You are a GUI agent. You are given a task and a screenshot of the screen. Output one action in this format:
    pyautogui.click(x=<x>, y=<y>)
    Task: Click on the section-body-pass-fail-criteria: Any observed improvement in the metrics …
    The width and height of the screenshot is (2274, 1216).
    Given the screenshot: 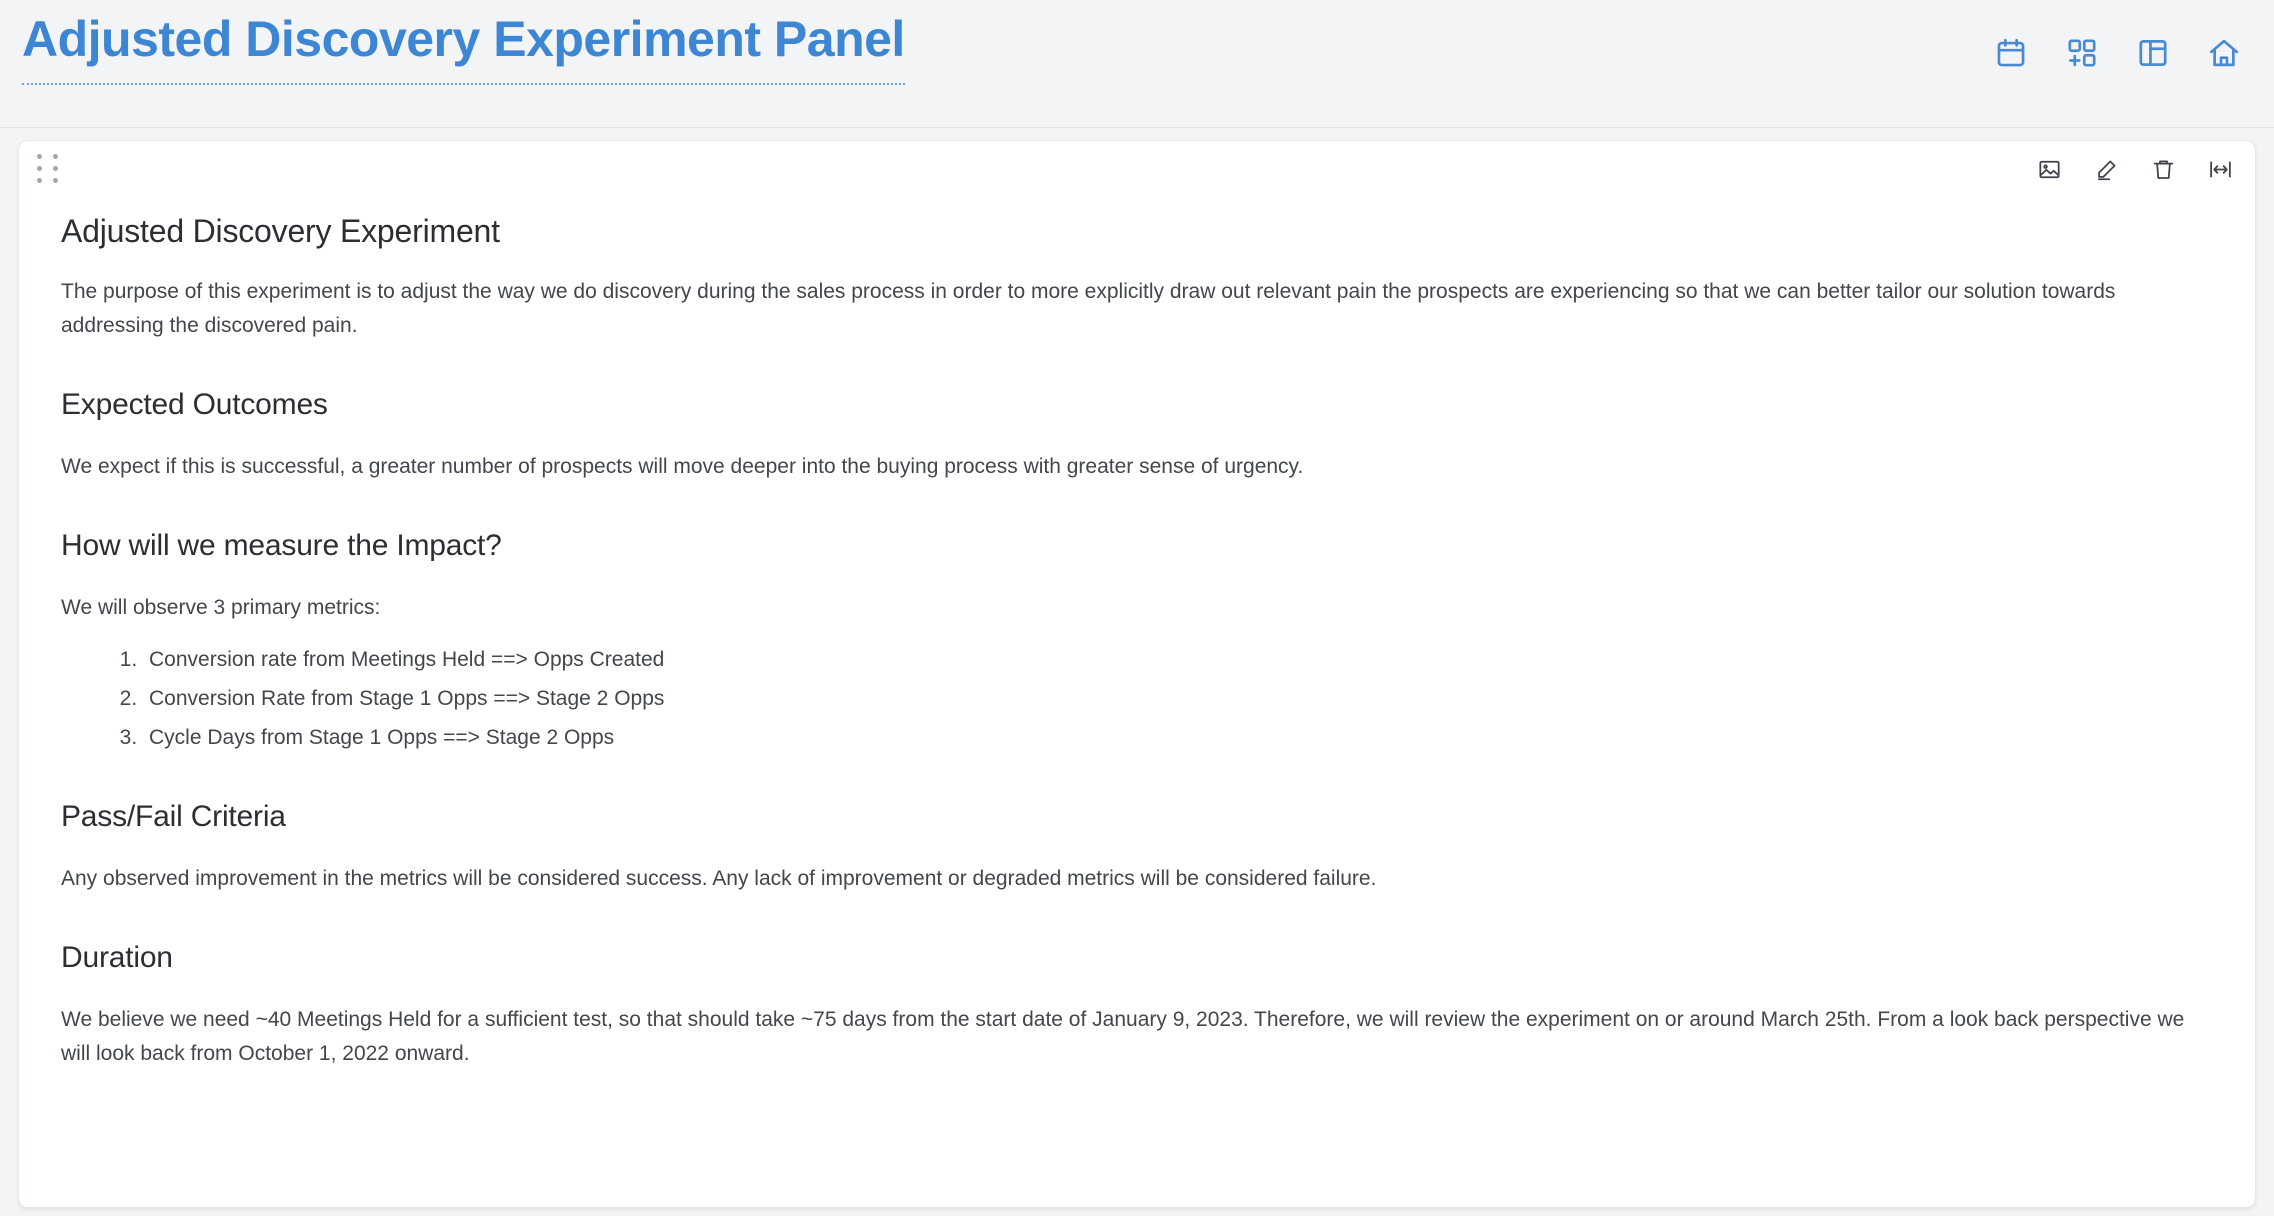 What is the action you would take?
    pyautogui.click(x=719, y=878)
    